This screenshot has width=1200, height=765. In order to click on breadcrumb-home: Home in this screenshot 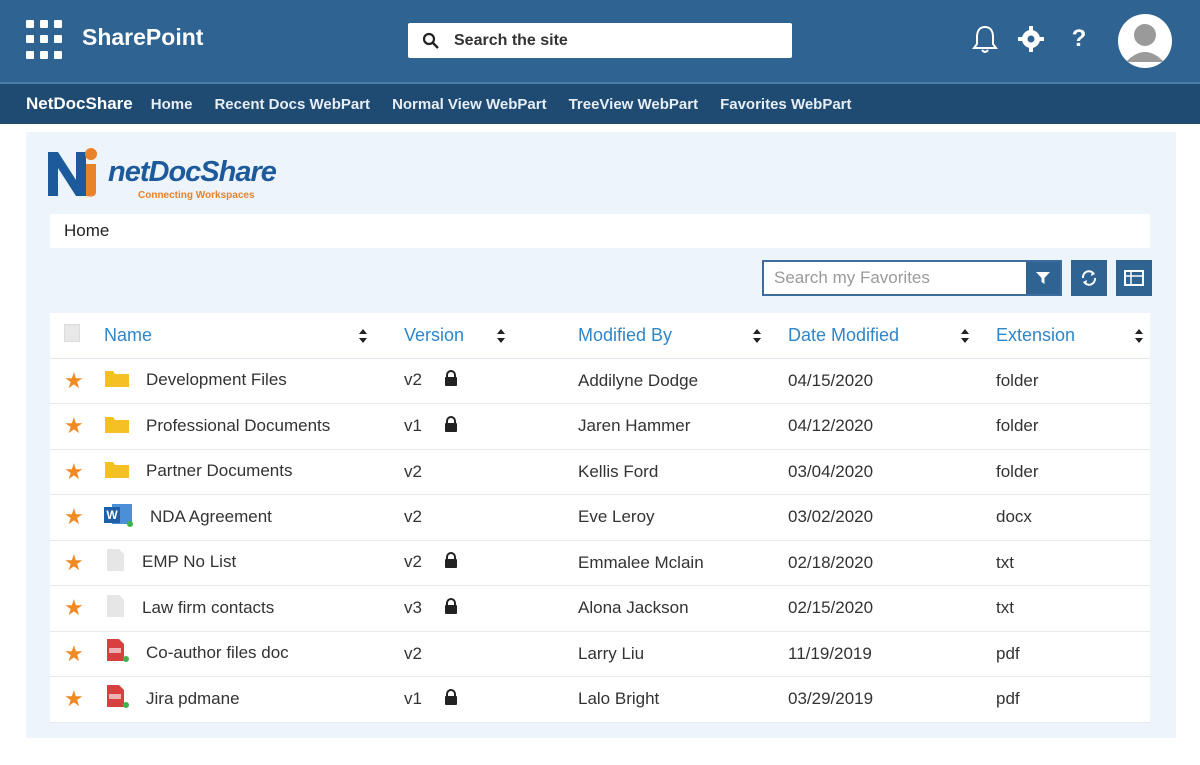, I will do `click(86, 231)`.